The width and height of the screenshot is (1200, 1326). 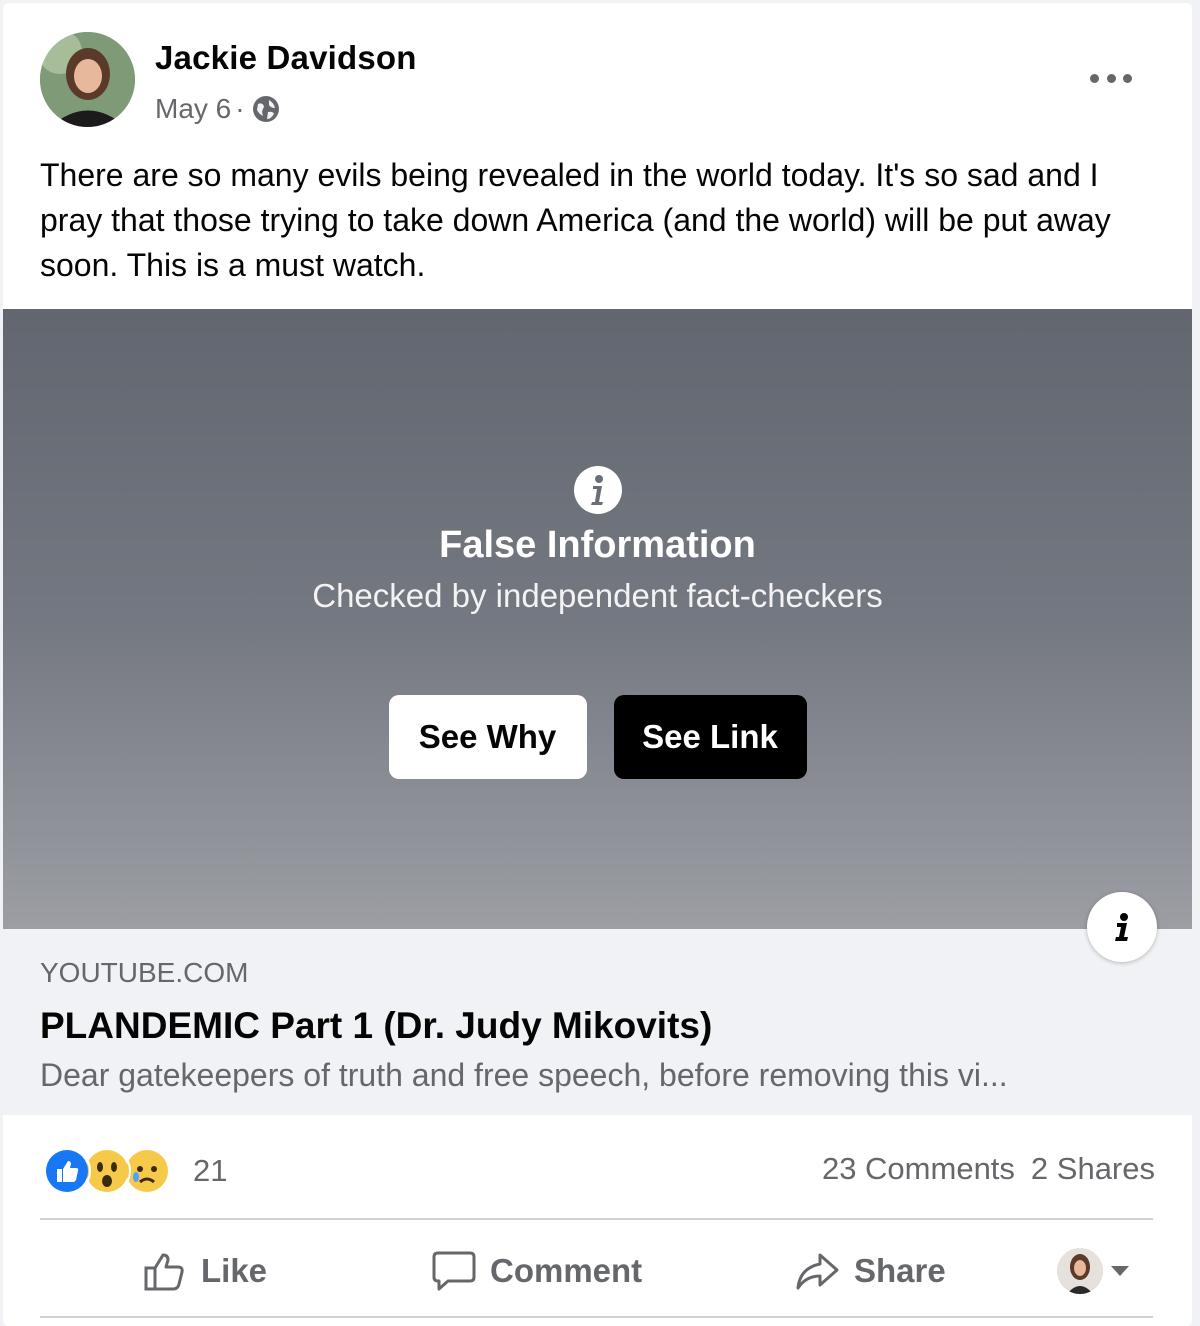 I want to click on user-avatar, so click(x=1080, y=1270).